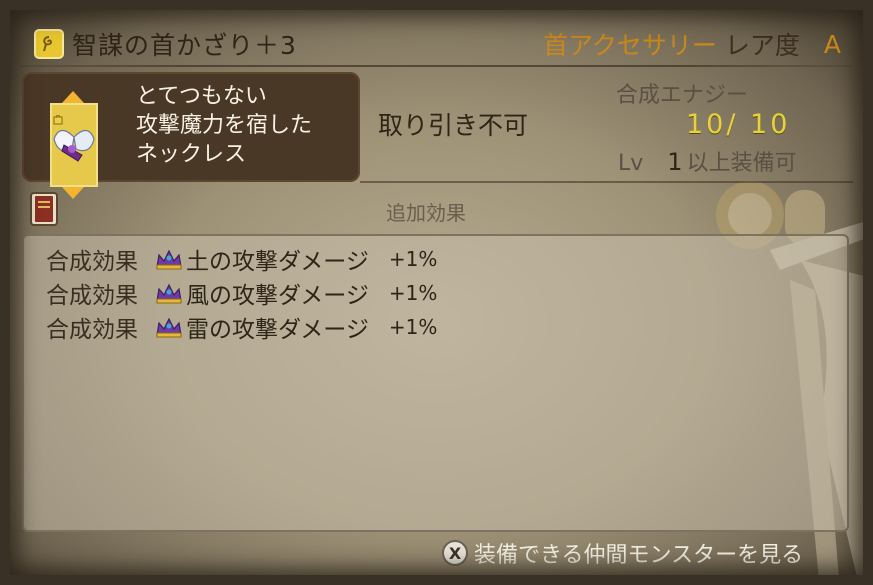  I want to click on info-divider, so click(606, 182).